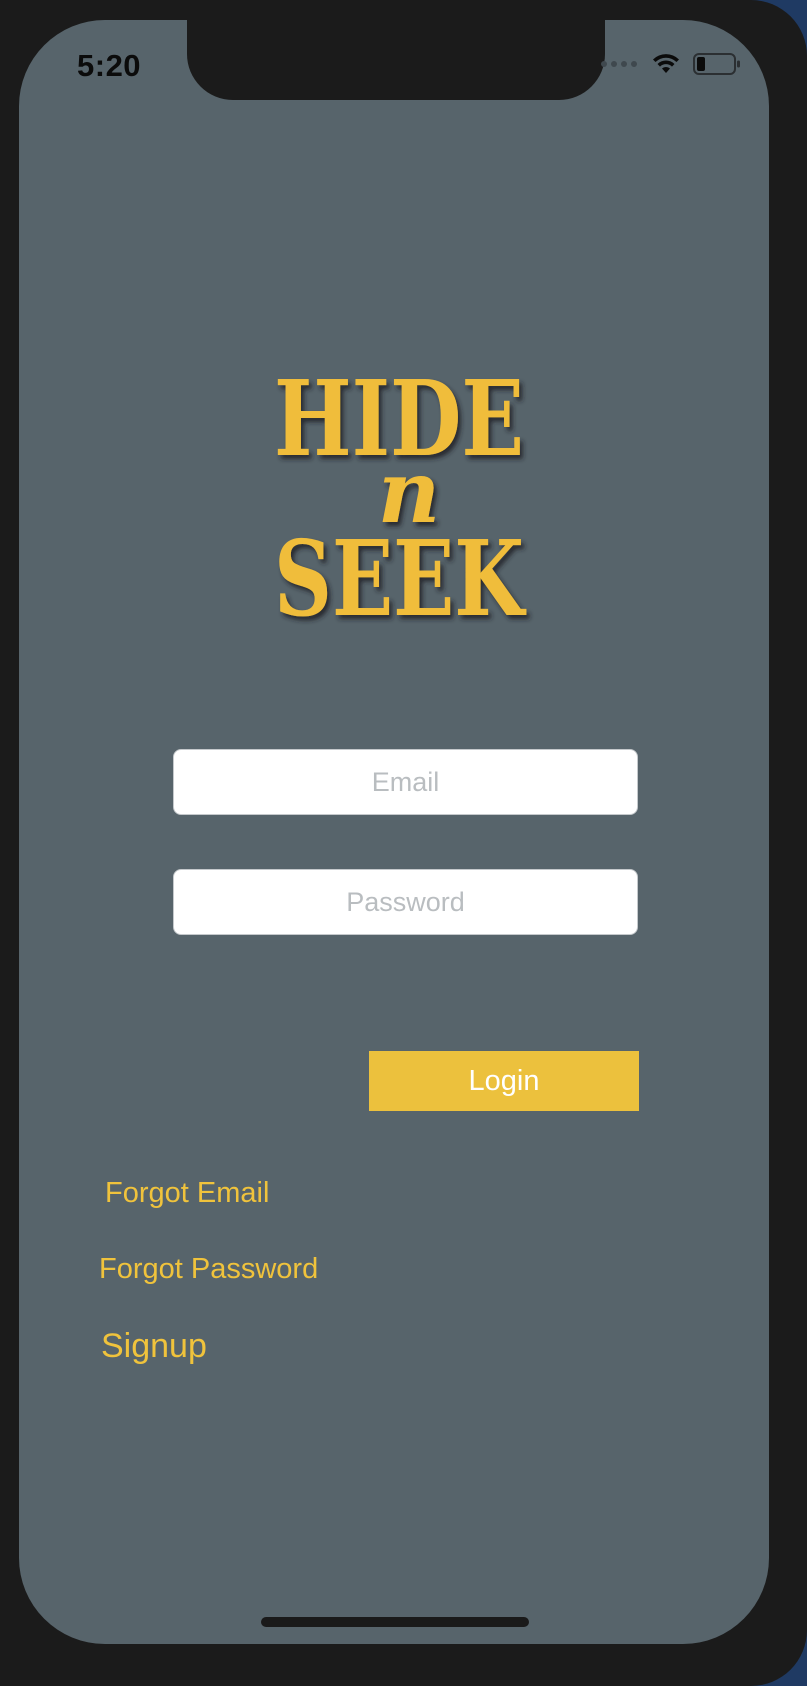 The width and height of the screenshot is (807, 1686). What do you see at coordinates (109, 65) in the screenshot?
I see `status-time: 5:20` at bounding box center [109, 65].